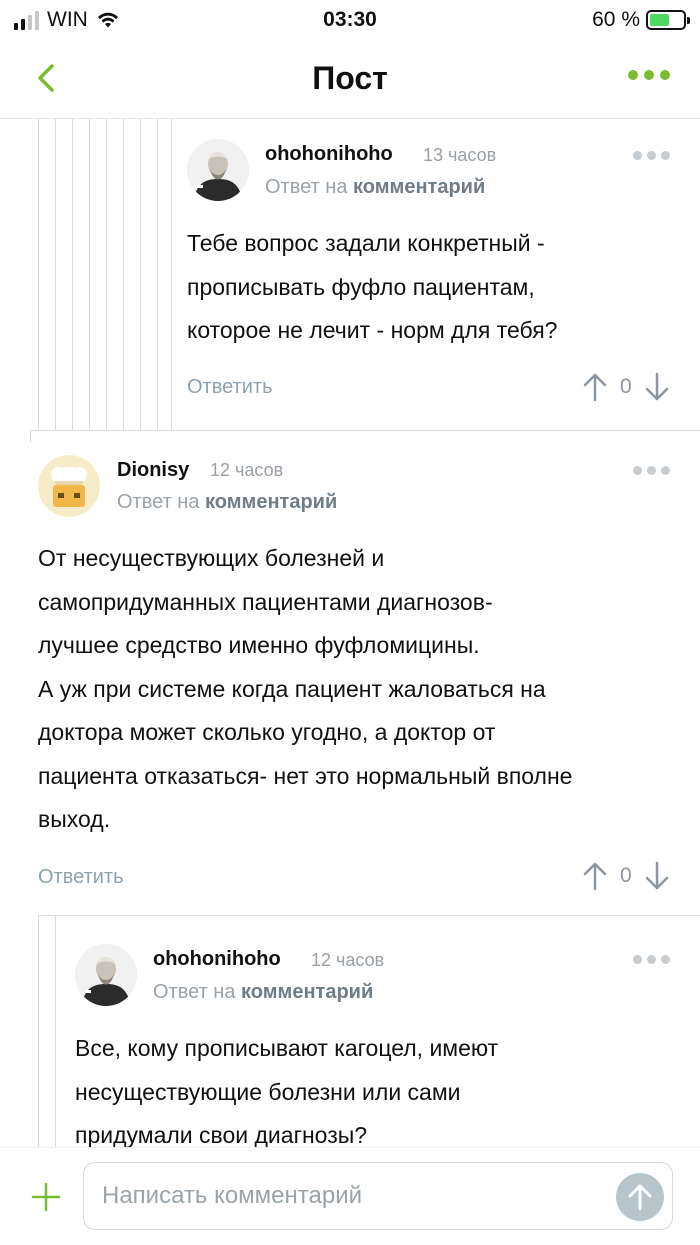 This screenshot has height=1245, width=700. I want to click on app-header: Пост, so click(350, 79).